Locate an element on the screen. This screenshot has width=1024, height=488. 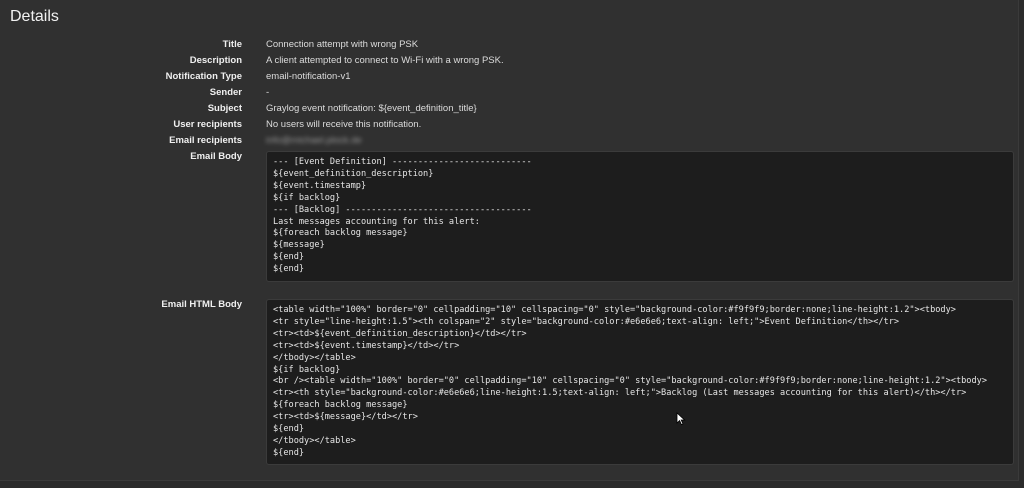
user-recipients-value: No users will receive this notification. is located at coordinates (344, 124).